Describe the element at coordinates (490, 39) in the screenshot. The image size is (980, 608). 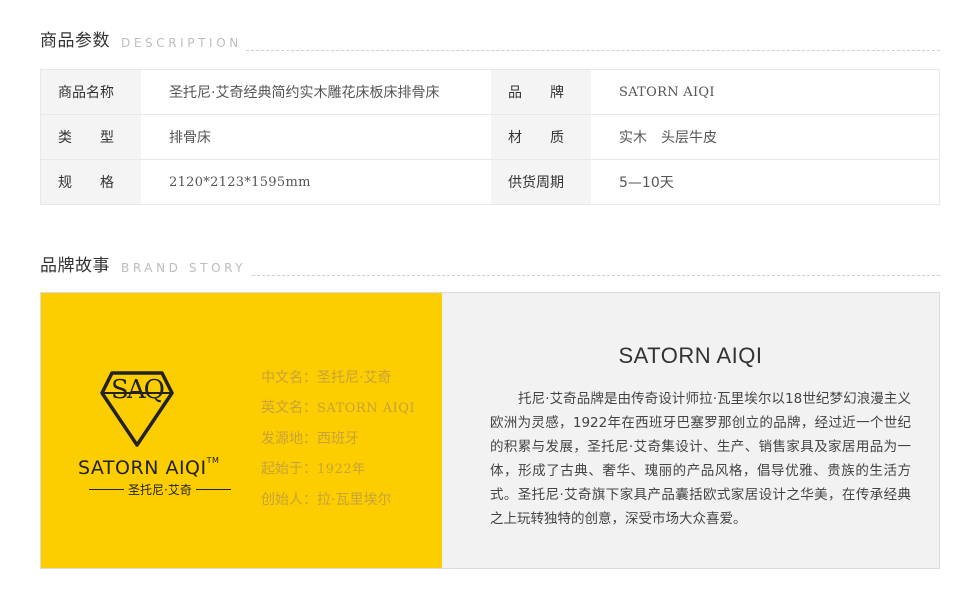
I see `description-section-header: 商品参数 DESCRIPTION` at that location.